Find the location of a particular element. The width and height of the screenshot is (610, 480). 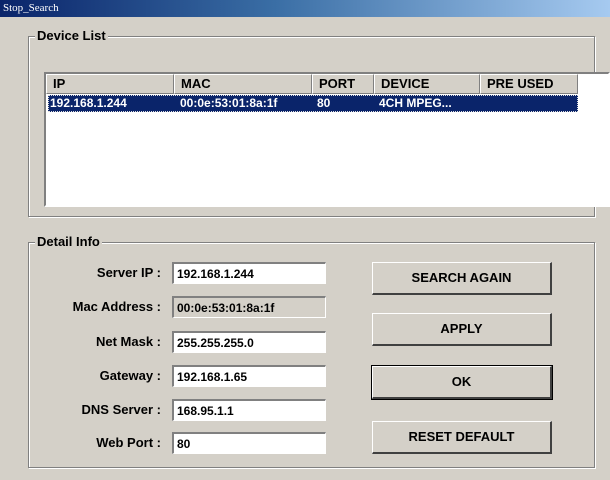

gateway-field is located at coordinates (249, 376).